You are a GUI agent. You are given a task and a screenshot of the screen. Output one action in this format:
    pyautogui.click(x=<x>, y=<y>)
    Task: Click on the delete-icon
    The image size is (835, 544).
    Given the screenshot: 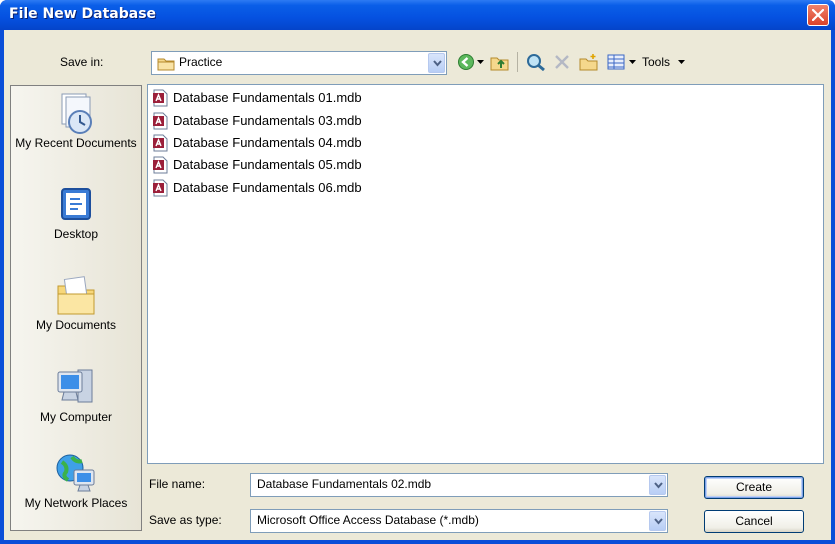 What is the action you would take?
    pyautogui.click(x=562, y=62)
    